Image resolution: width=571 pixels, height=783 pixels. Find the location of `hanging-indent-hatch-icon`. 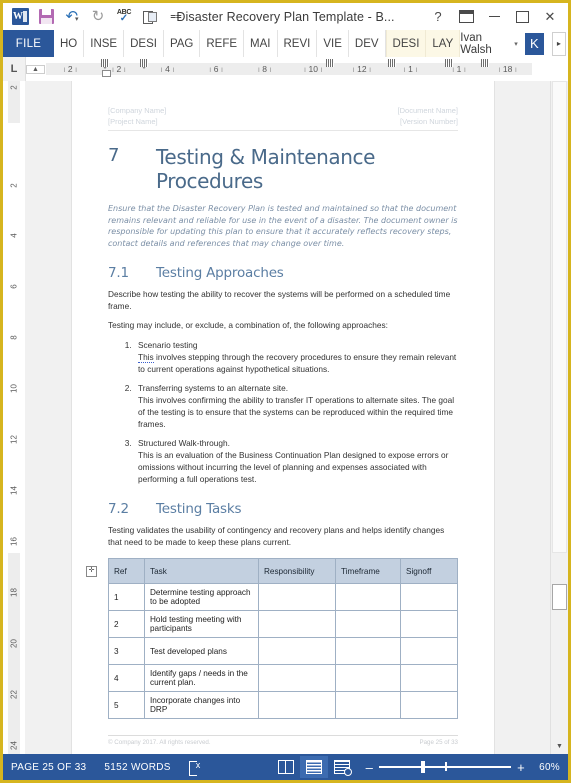

hanging-indent-hatch-icon is located at coordinates (144, 63).